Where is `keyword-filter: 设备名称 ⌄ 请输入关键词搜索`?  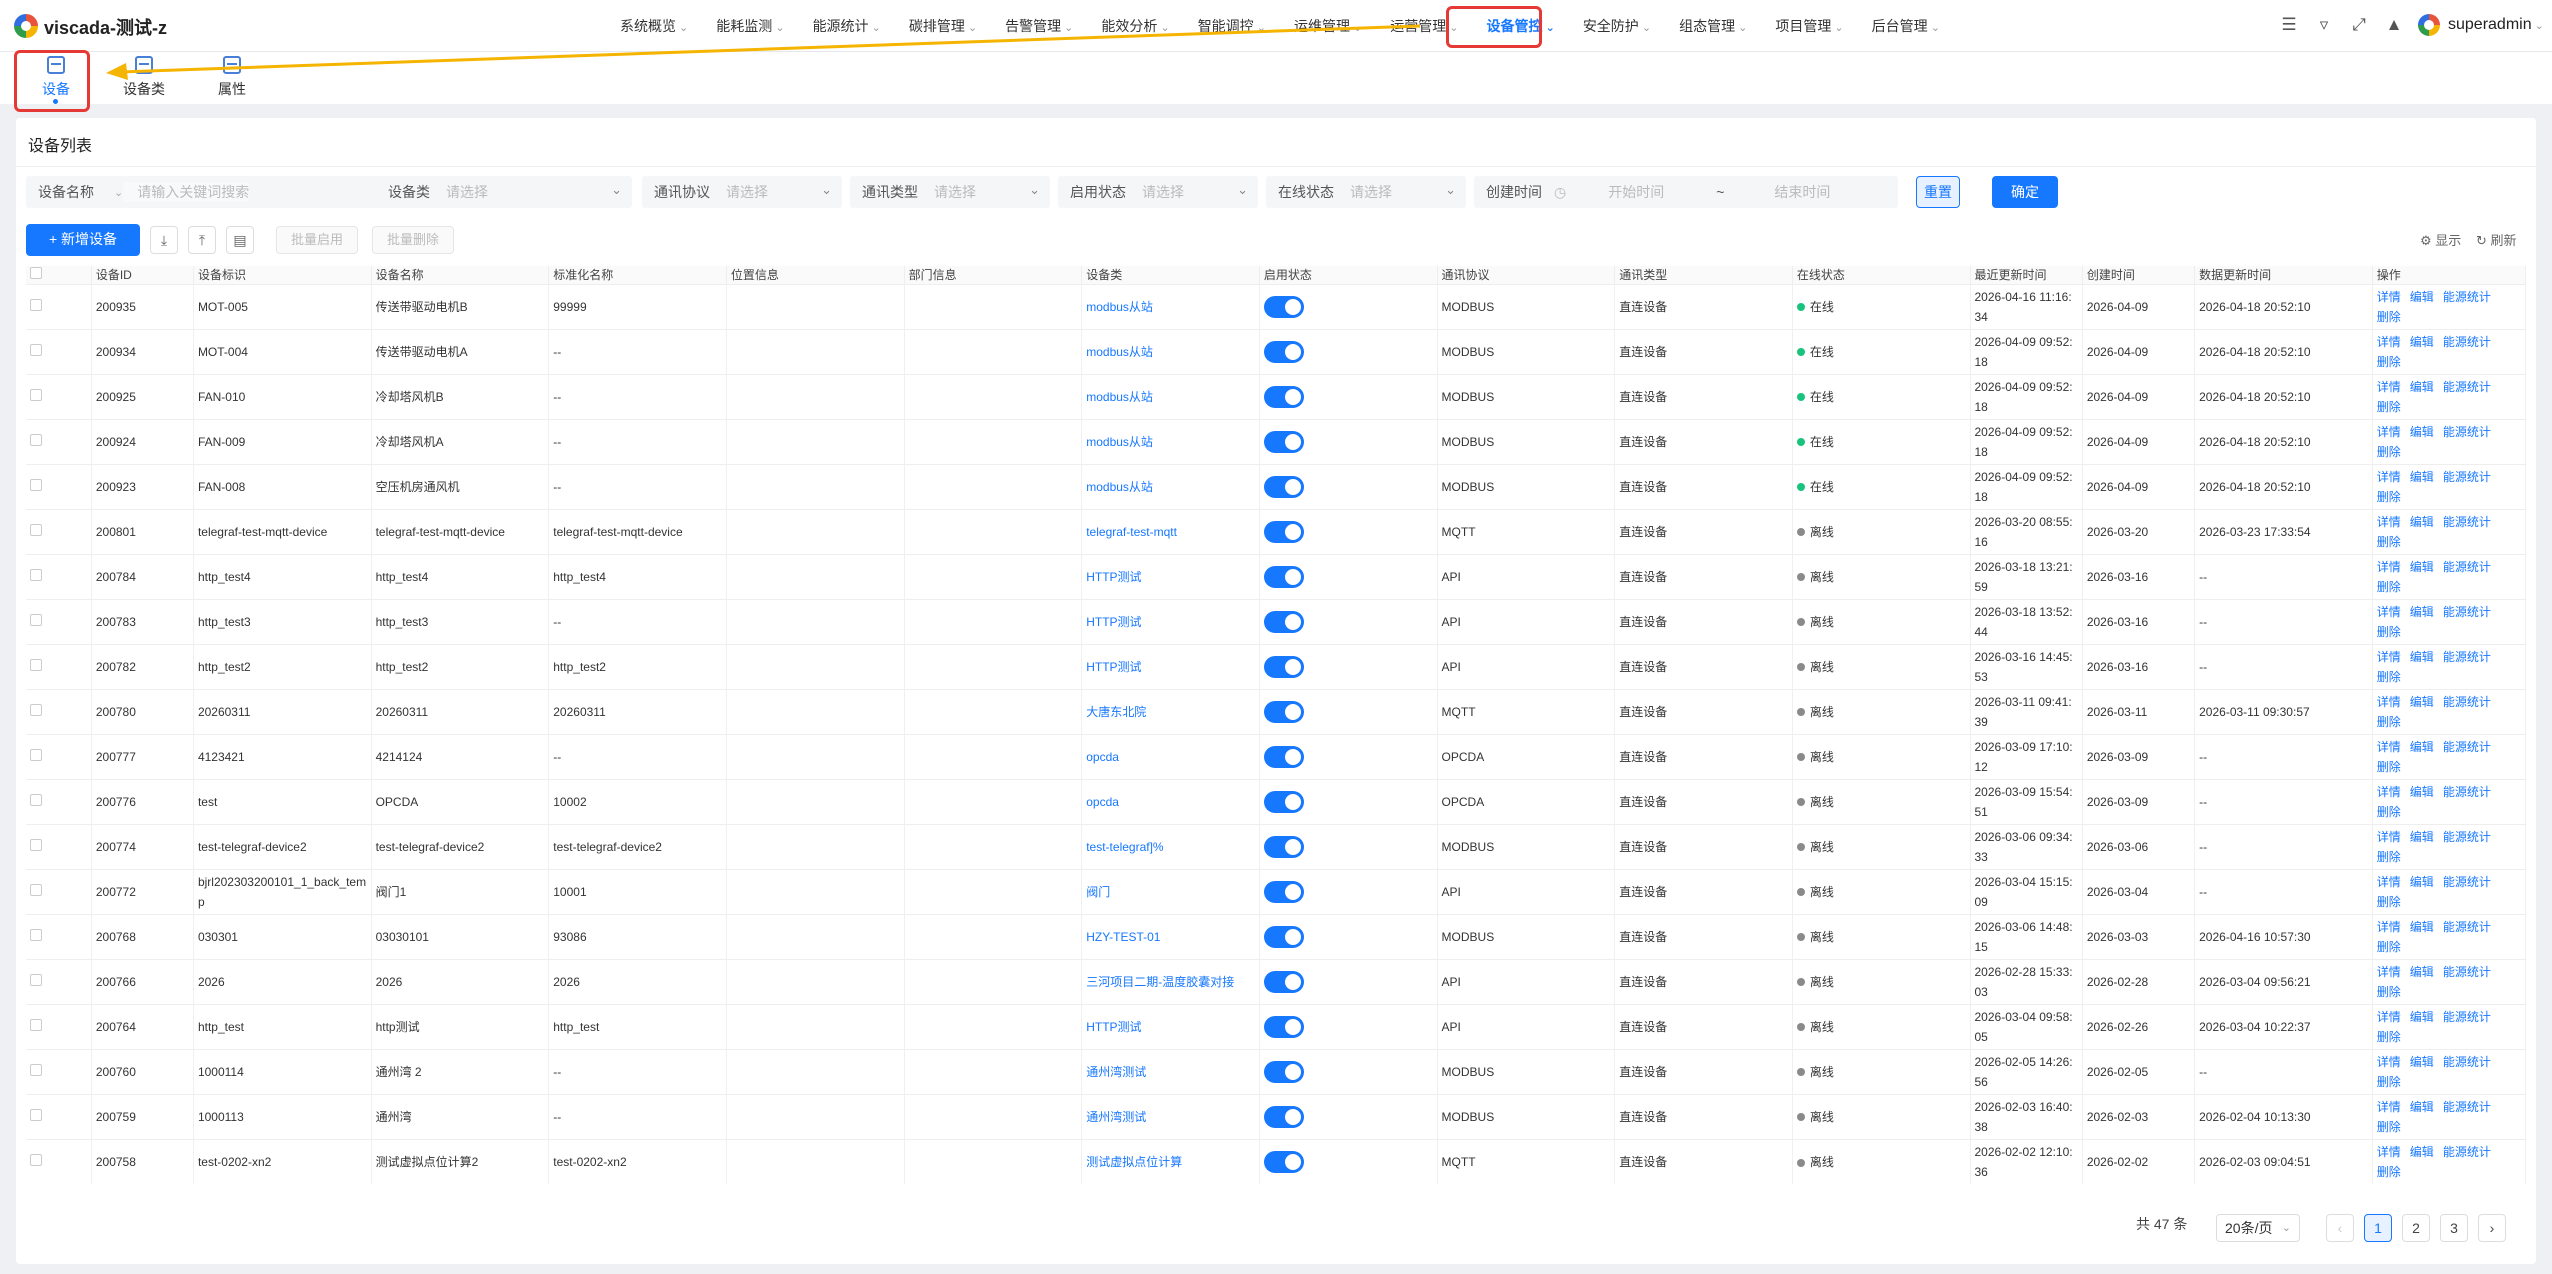 keyword-filter: 设备名称 ⌄ 请输入关键词搜索 is located at coordinates (204, 192).